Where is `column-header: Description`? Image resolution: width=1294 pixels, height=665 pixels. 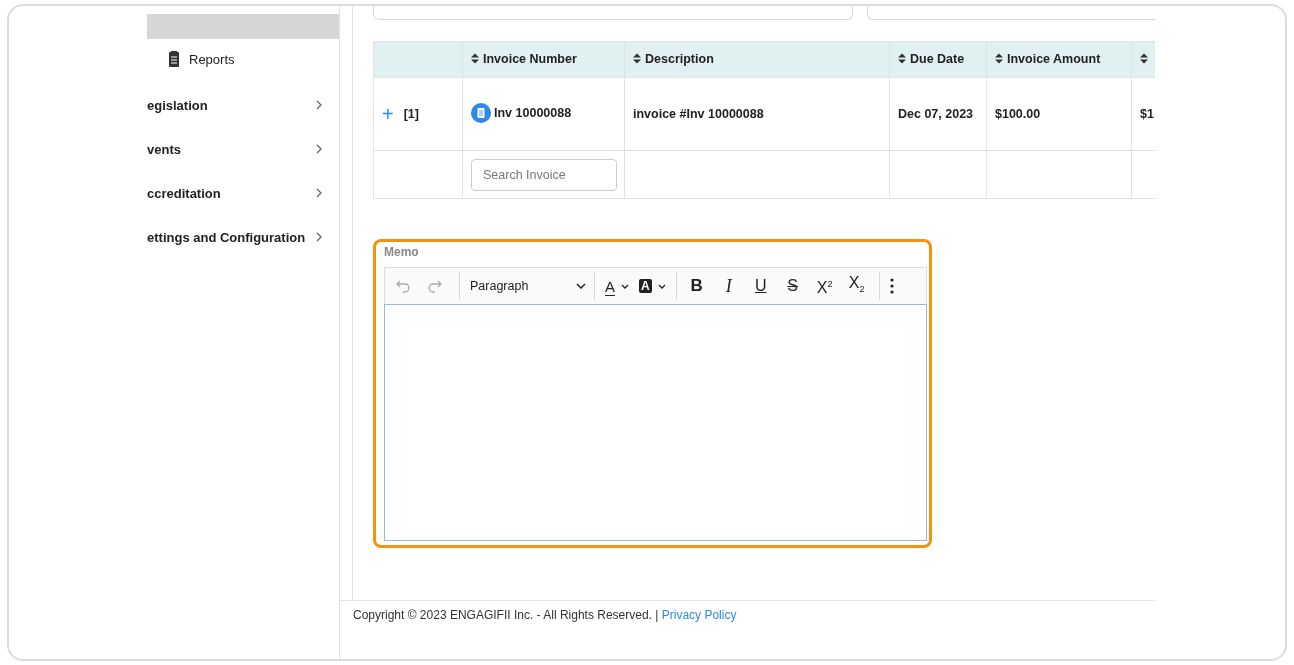
column-header: Description is located at coordinates (757, 59).